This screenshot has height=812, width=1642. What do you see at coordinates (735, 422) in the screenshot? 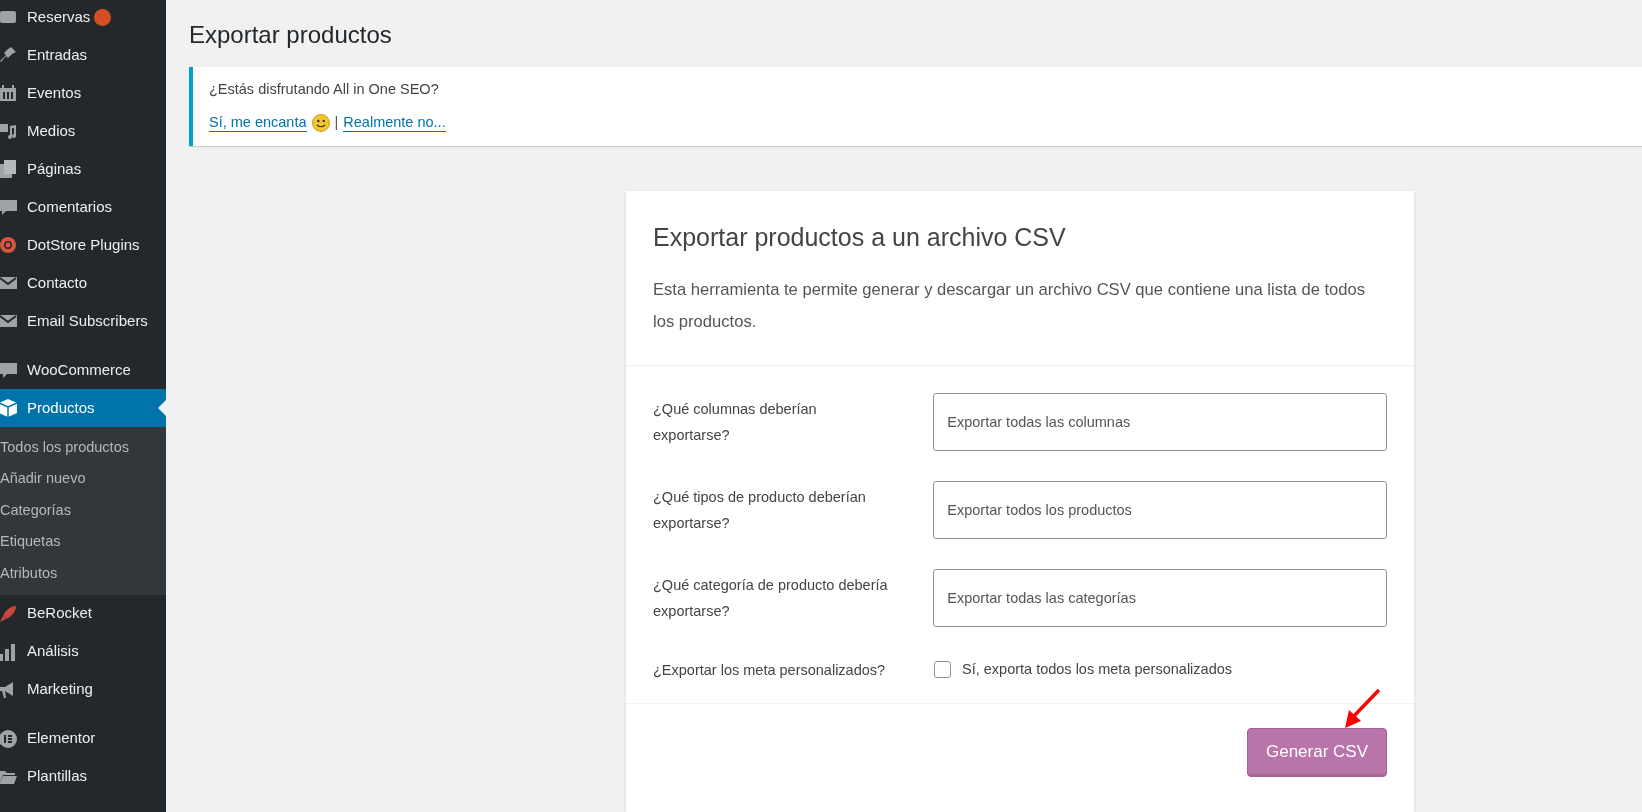
I see `field-label: ¿Qué columnas deberían exportarse?` at bounding box center [735, 422].